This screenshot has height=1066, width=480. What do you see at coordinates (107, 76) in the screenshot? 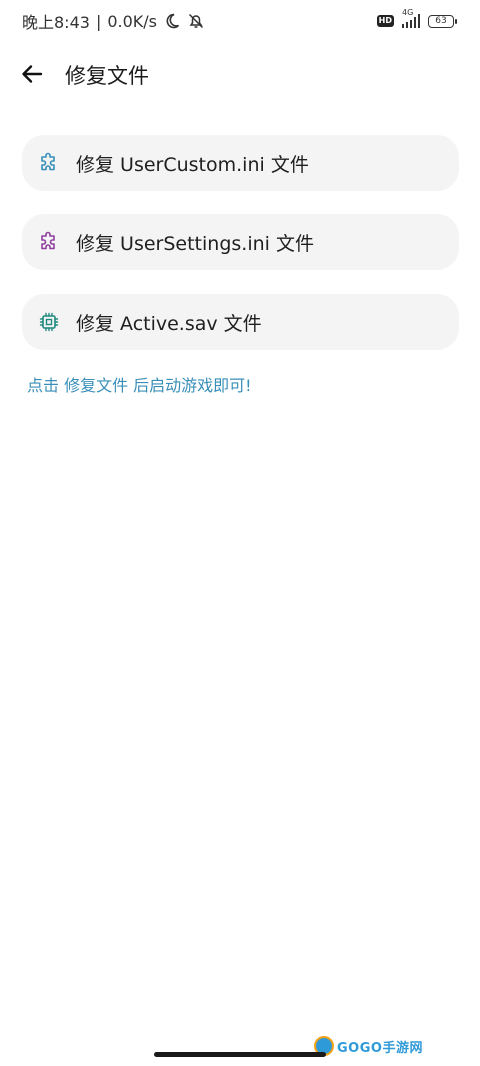
I see `page-title: 修复文件` at bounding box center [107, 76].